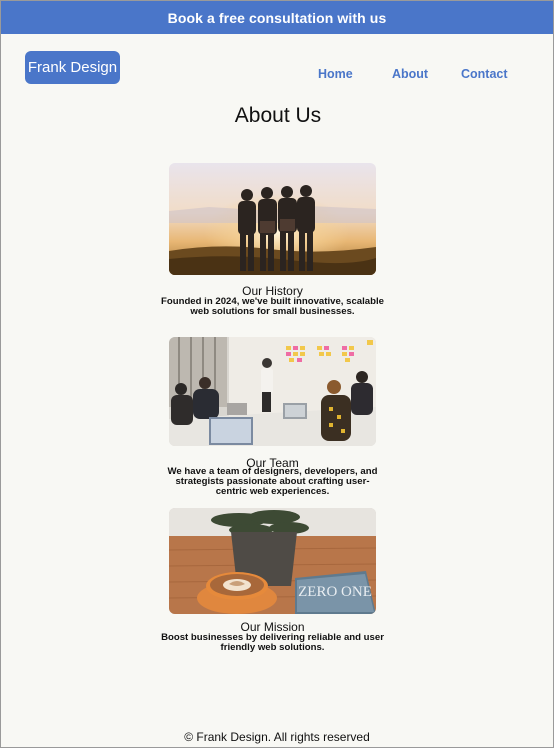 The height and width of the screenshot is (748, 554). I want to click on brand-logo: Frank Design, so click(72, 67).